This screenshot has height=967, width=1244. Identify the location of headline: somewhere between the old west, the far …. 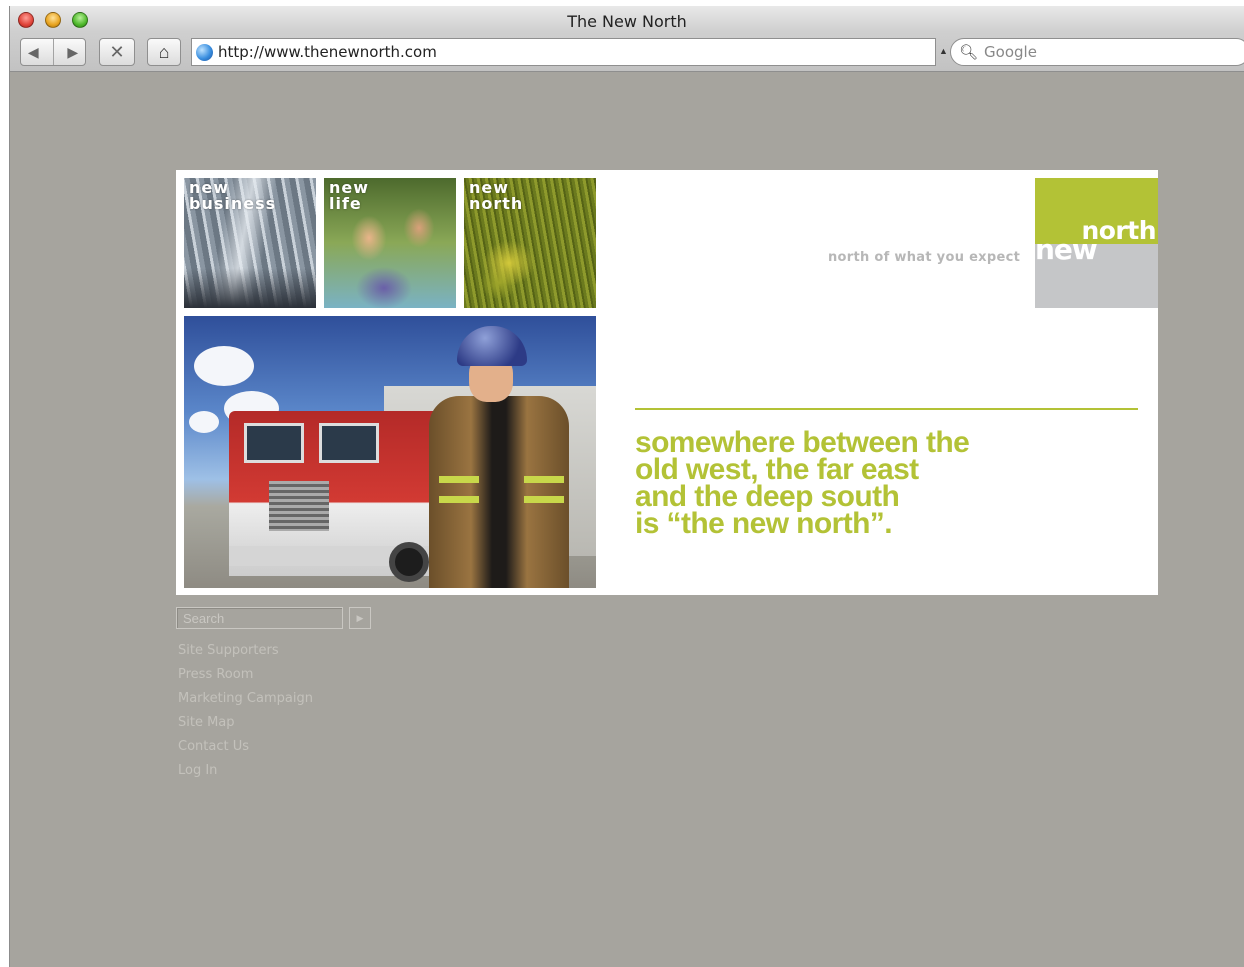
(845, 483).